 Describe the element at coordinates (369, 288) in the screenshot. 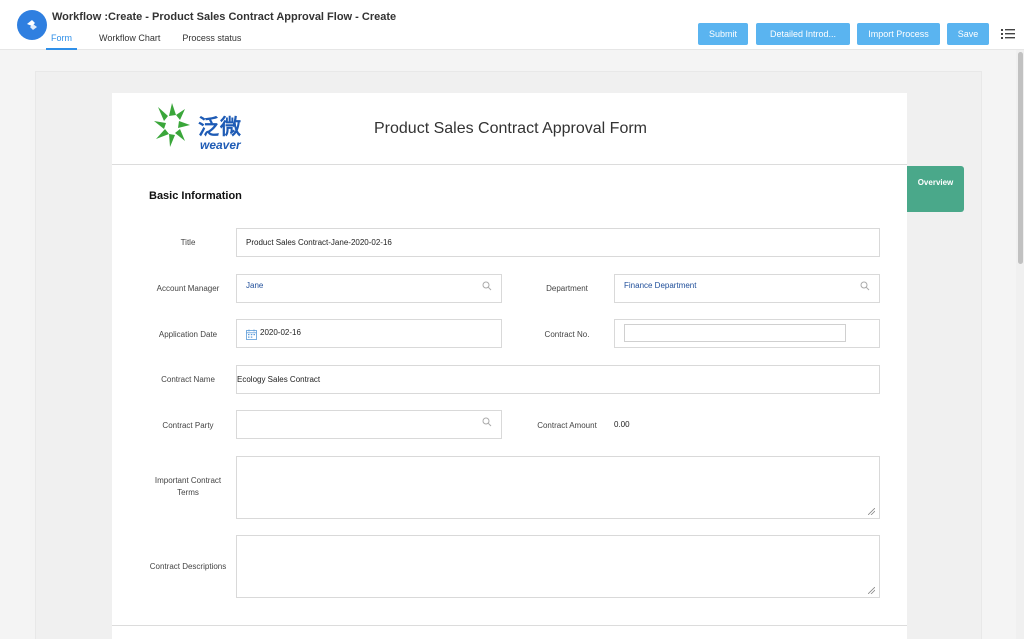

I see `account-manager-field: Jane` at that location.